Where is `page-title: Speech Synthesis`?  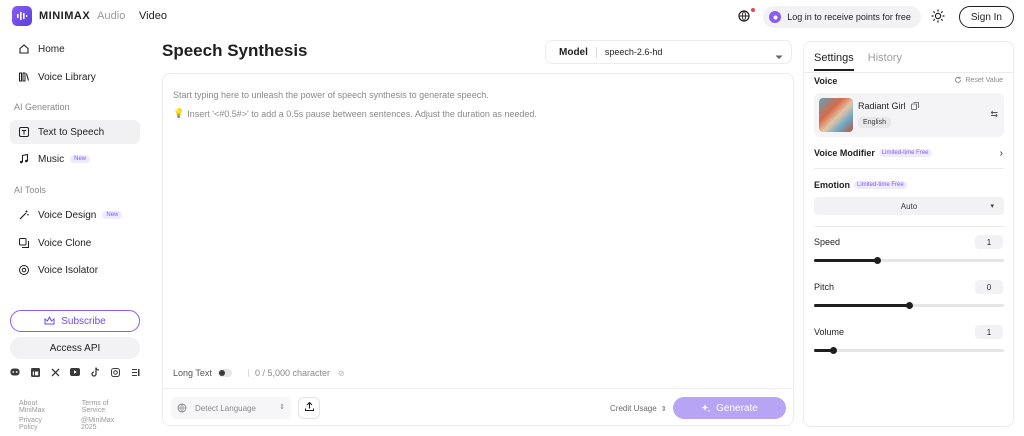 page-title: Speech Synthesis is located at coordinates (235, 50).